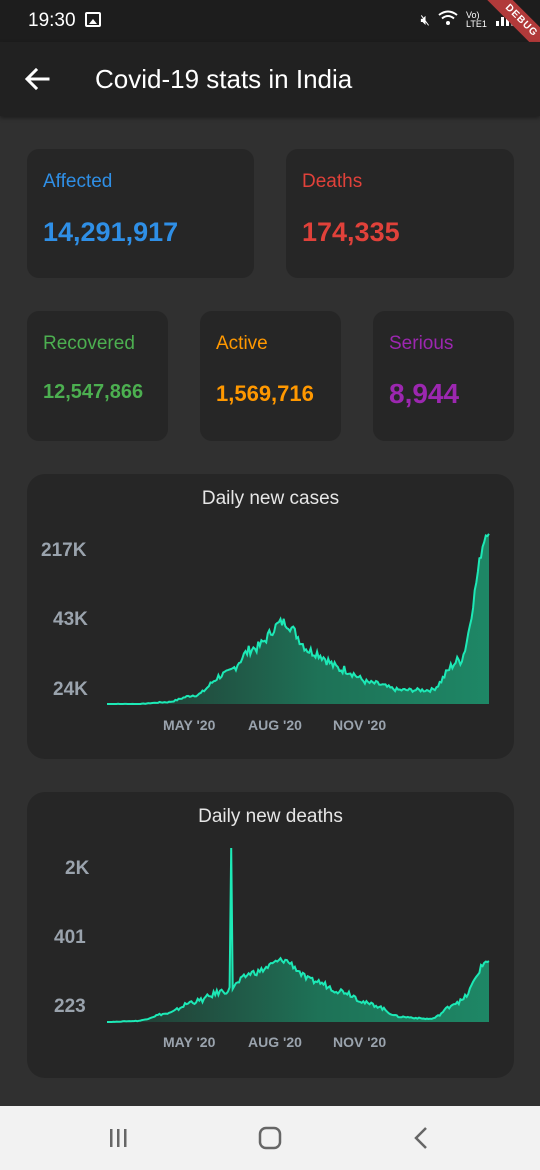 The height and width of the screenshot is (1170, 540). I want to click on y-tick-label: 217K, so click(64, 550).